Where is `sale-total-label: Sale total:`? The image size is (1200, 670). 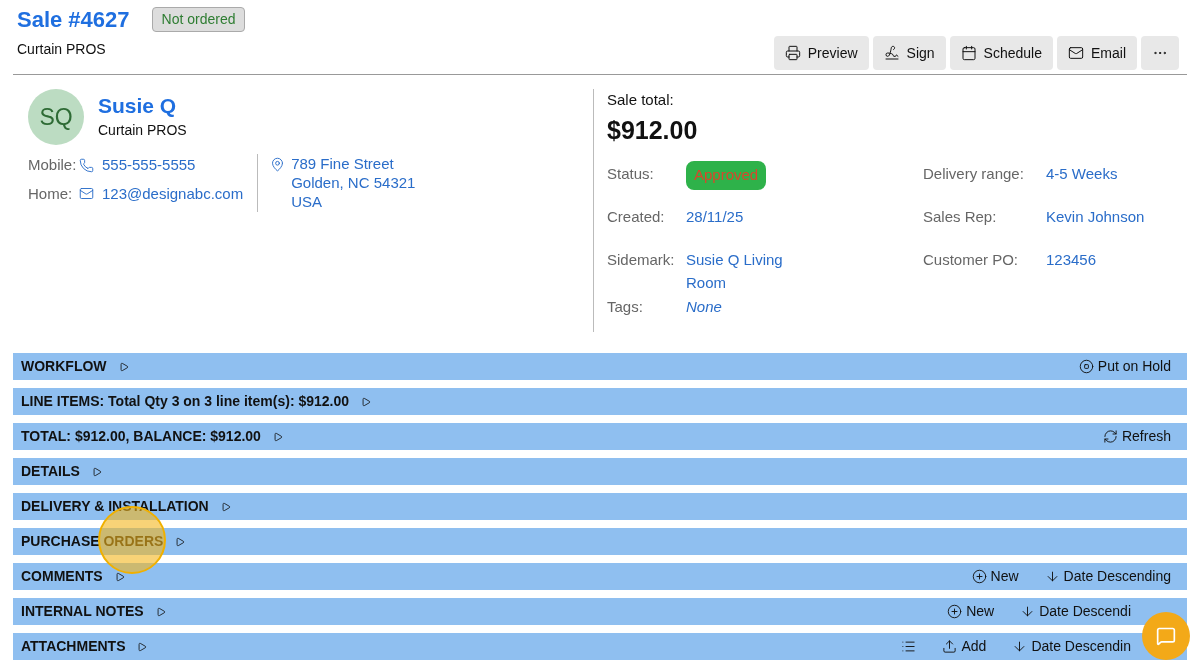
sale-total-label: Sale total: is located at coordinates (641, 100).